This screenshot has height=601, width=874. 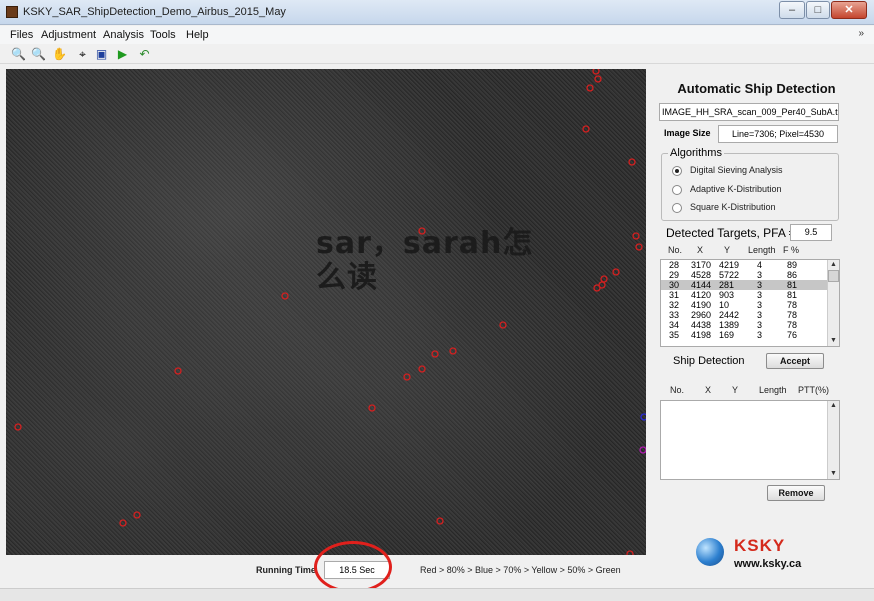 What do you see at coordinates (437, 594) in the screenshot?
I see `status-bar` at bounding box center [437, 594].